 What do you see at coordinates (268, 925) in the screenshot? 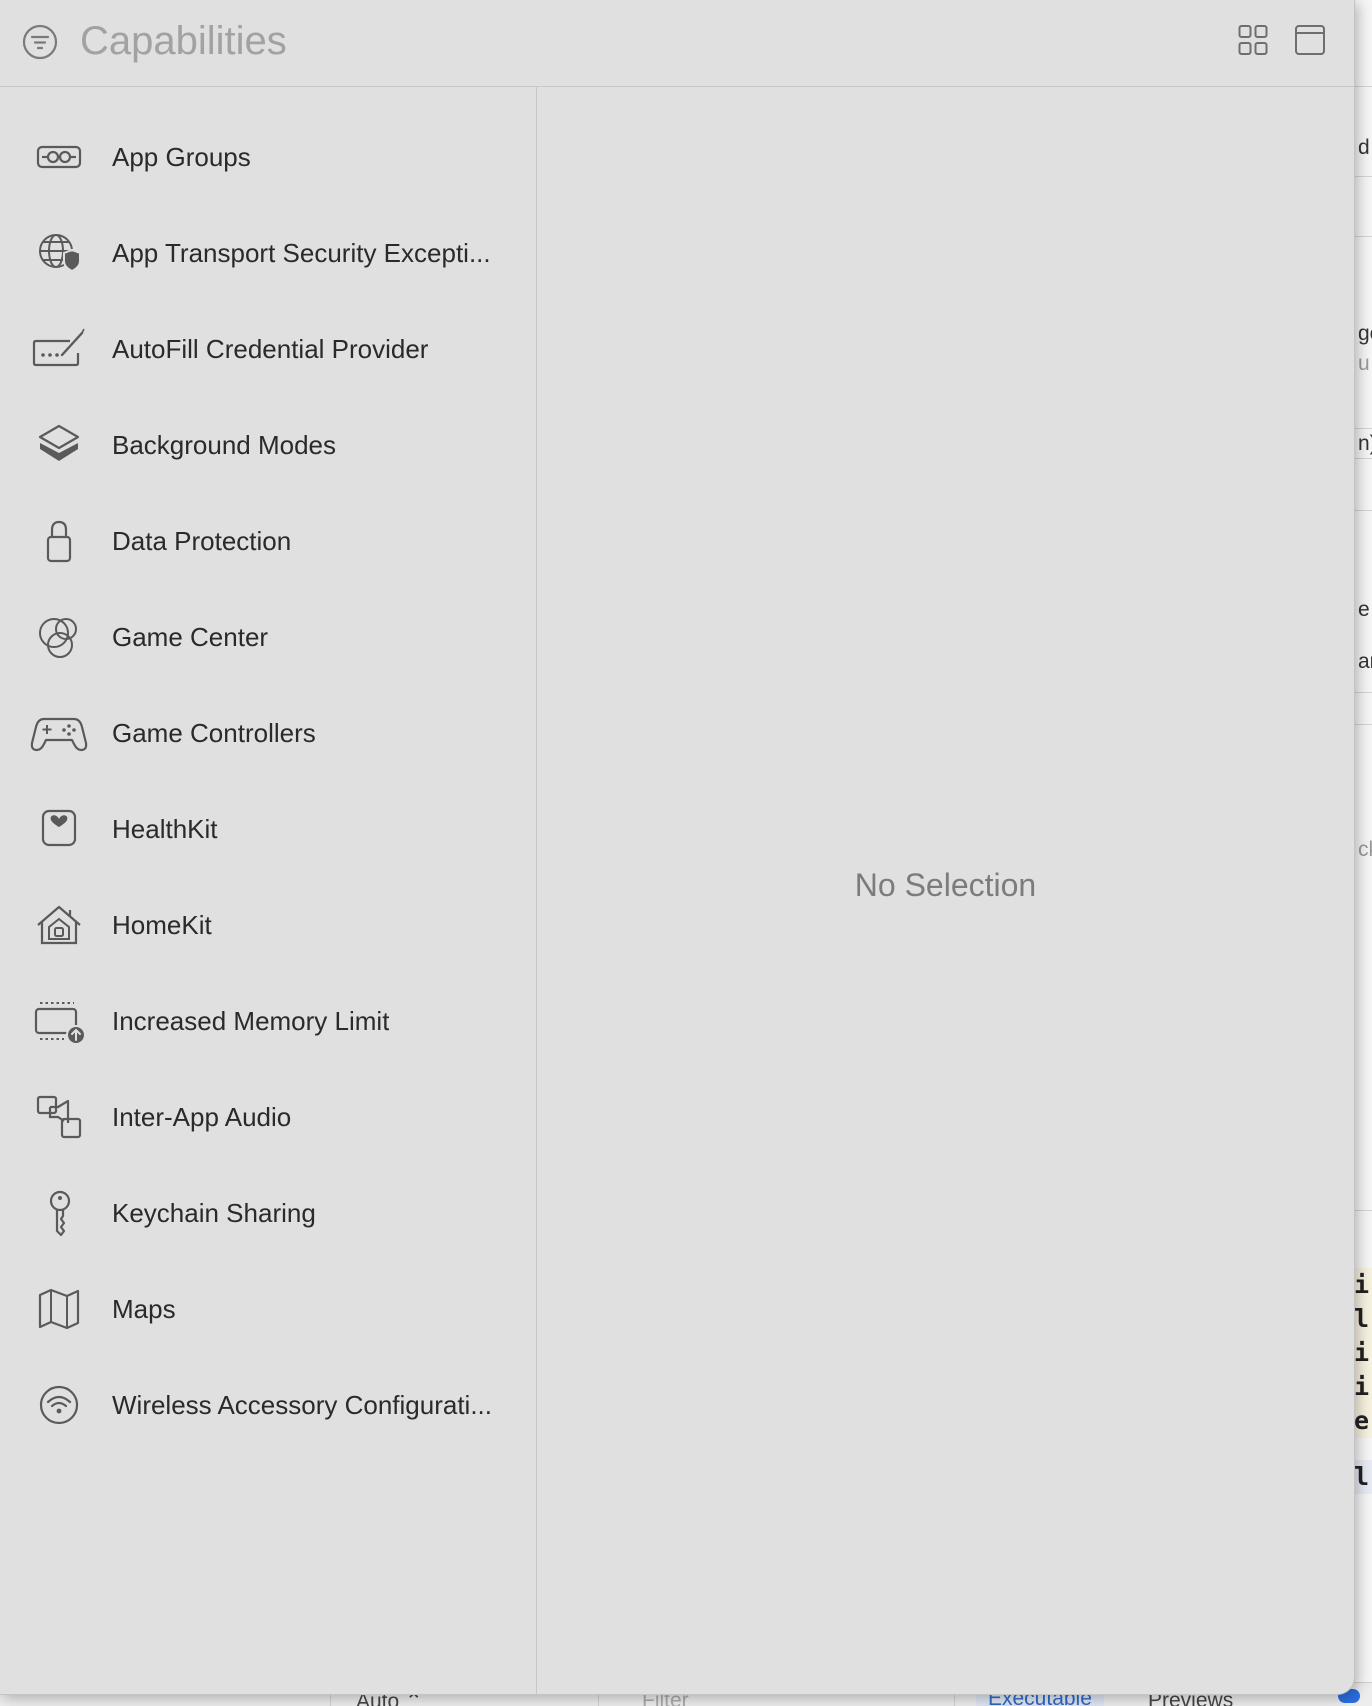
I see `capability-item-homekit: HomeKit` at bounding box center [268, 925].